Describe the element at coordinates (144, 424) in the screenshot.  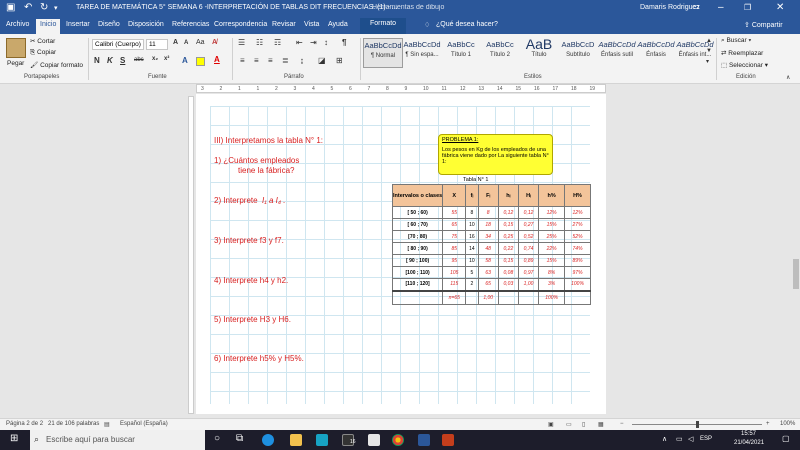
I see `language-indicator: Español (España)` at that location.